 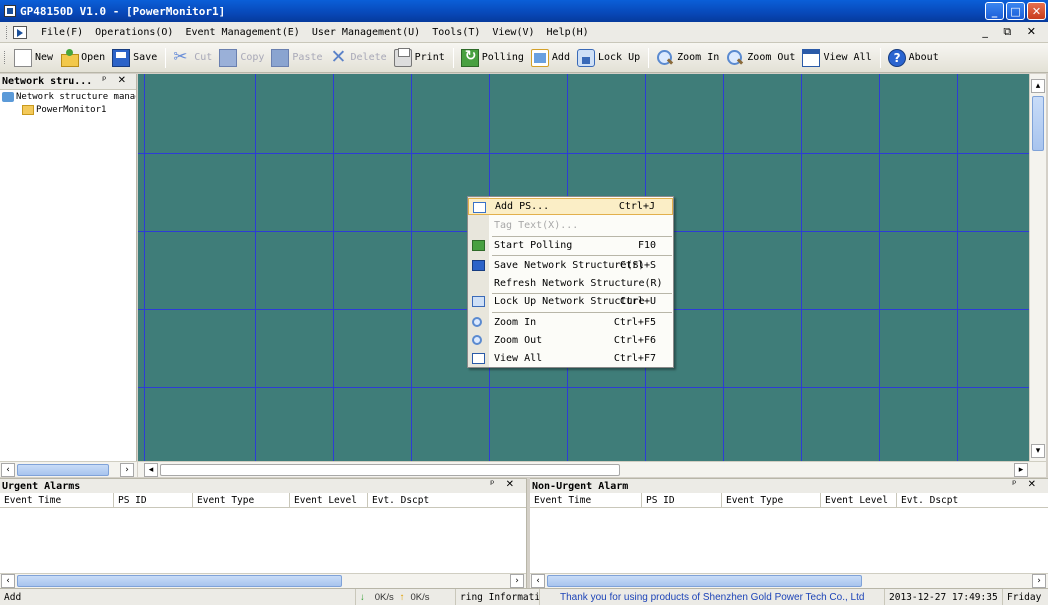 I want to click on menu-event-management: Event Management(E), so click(x=242, y=32).